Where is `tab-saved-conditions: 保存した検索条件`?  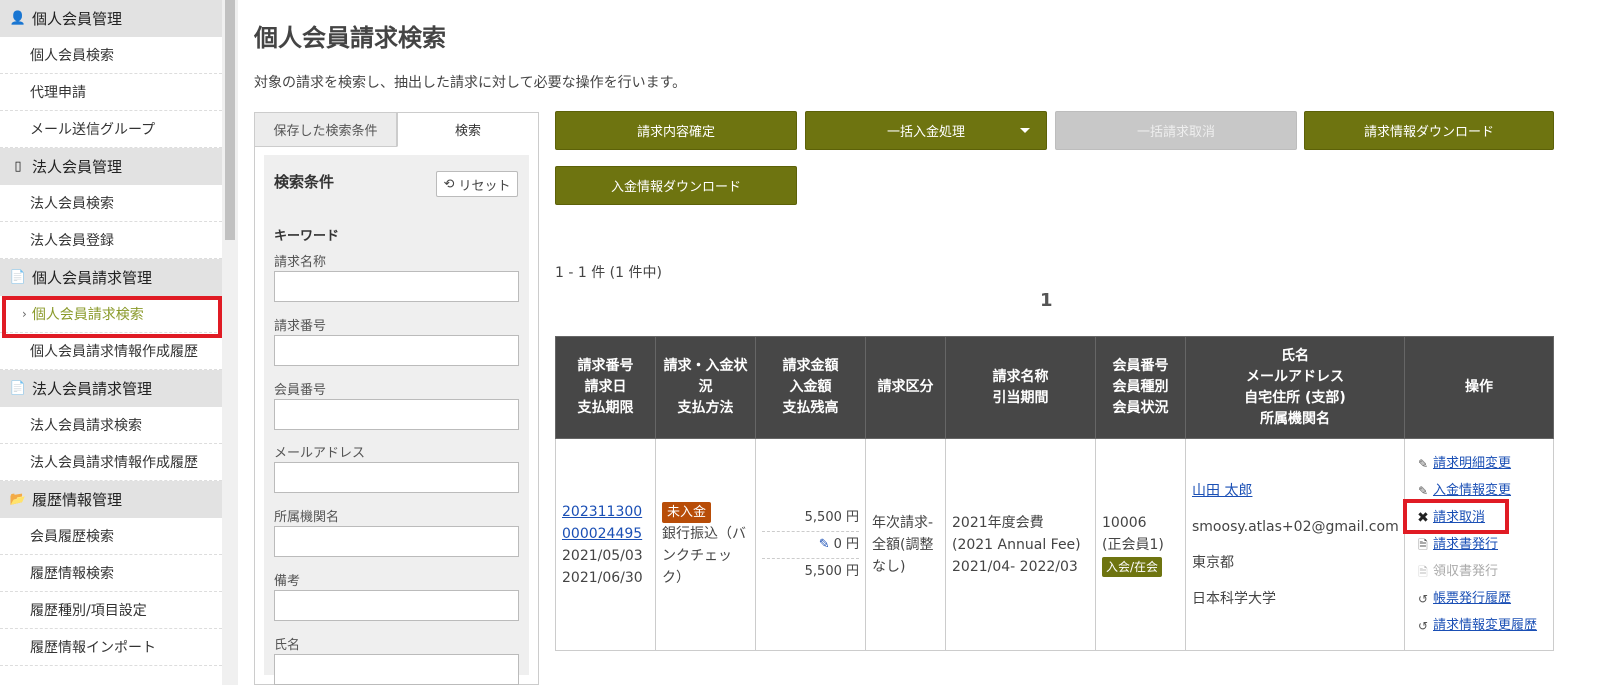
tab-saved-conditions: 保存した検索条件 is located at coordinates (325, 129).